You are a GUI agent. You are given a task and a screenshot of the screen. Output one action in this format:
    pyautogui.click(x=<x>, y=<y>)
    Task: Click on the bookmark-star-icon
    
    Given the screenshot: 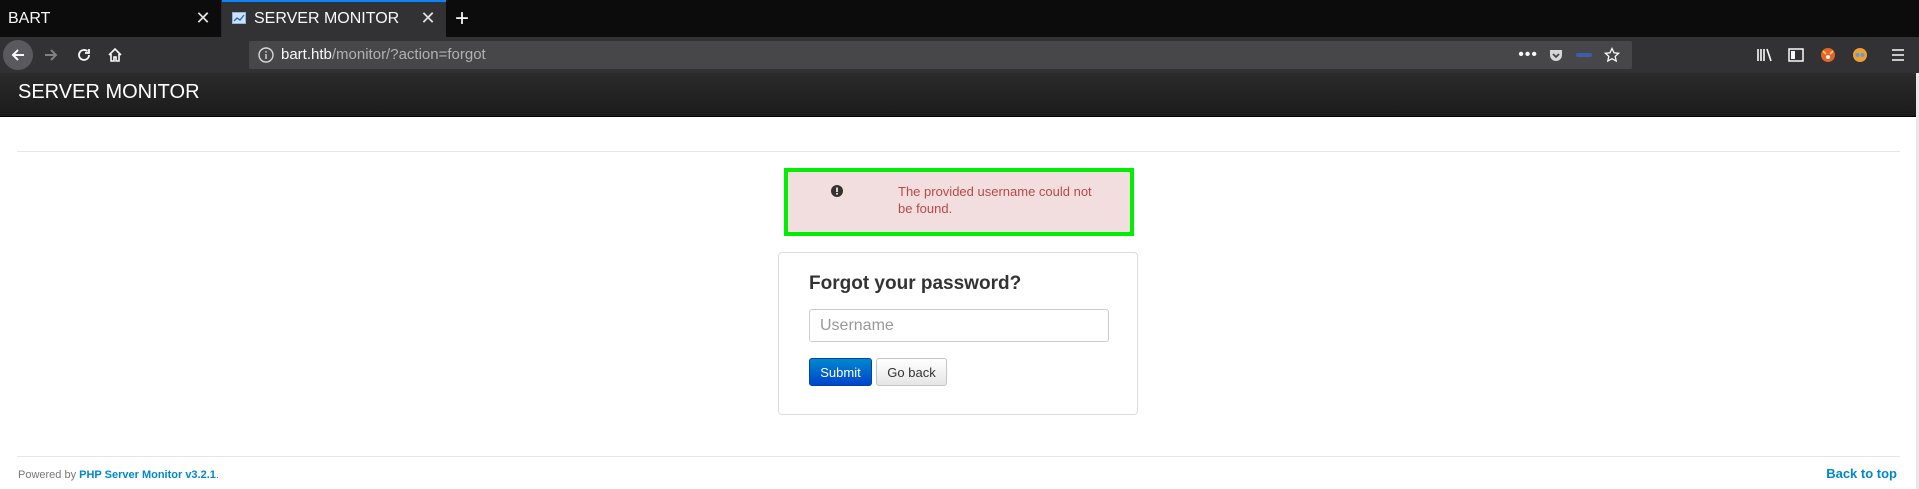 What is the action you would take?
    pyautogui.click(x=1612, y=55)
    